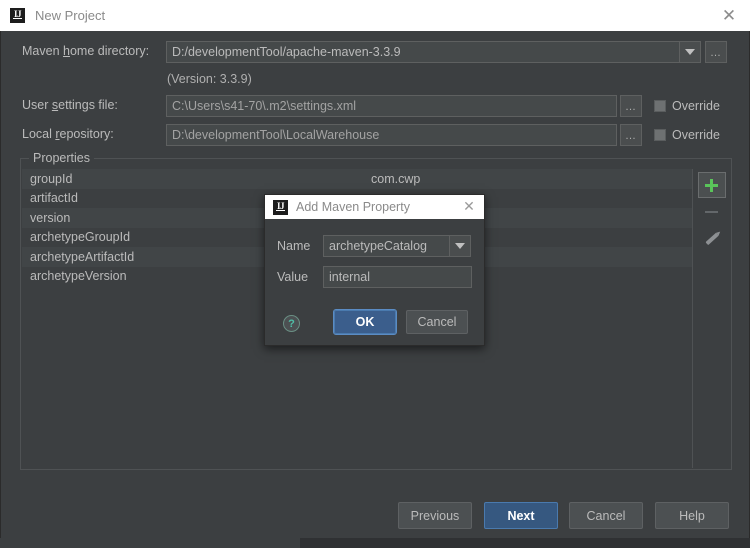 The height and width of the screenshot is (548, 750). Describe the element at coordinates (396, 178) in the screenshot. I see `property-value: com.cwp` at that location.